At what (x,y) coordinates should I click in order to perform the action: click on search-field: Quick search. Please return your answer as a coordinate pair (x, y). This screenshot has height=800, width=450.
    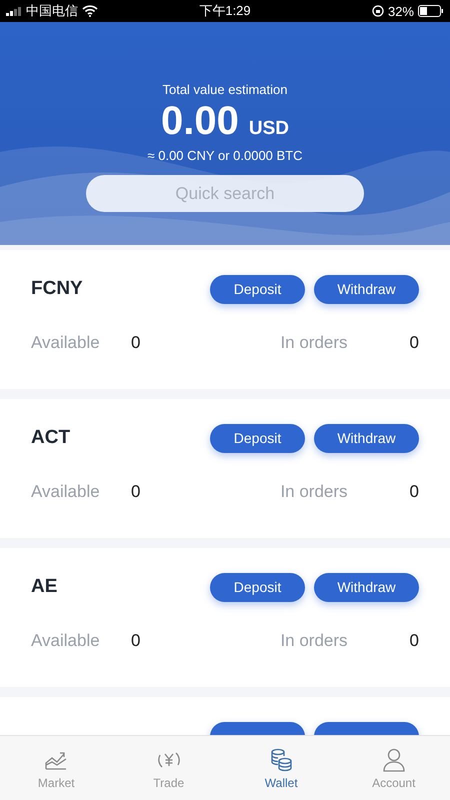
    Looking at the image, I should click on (225, 193).